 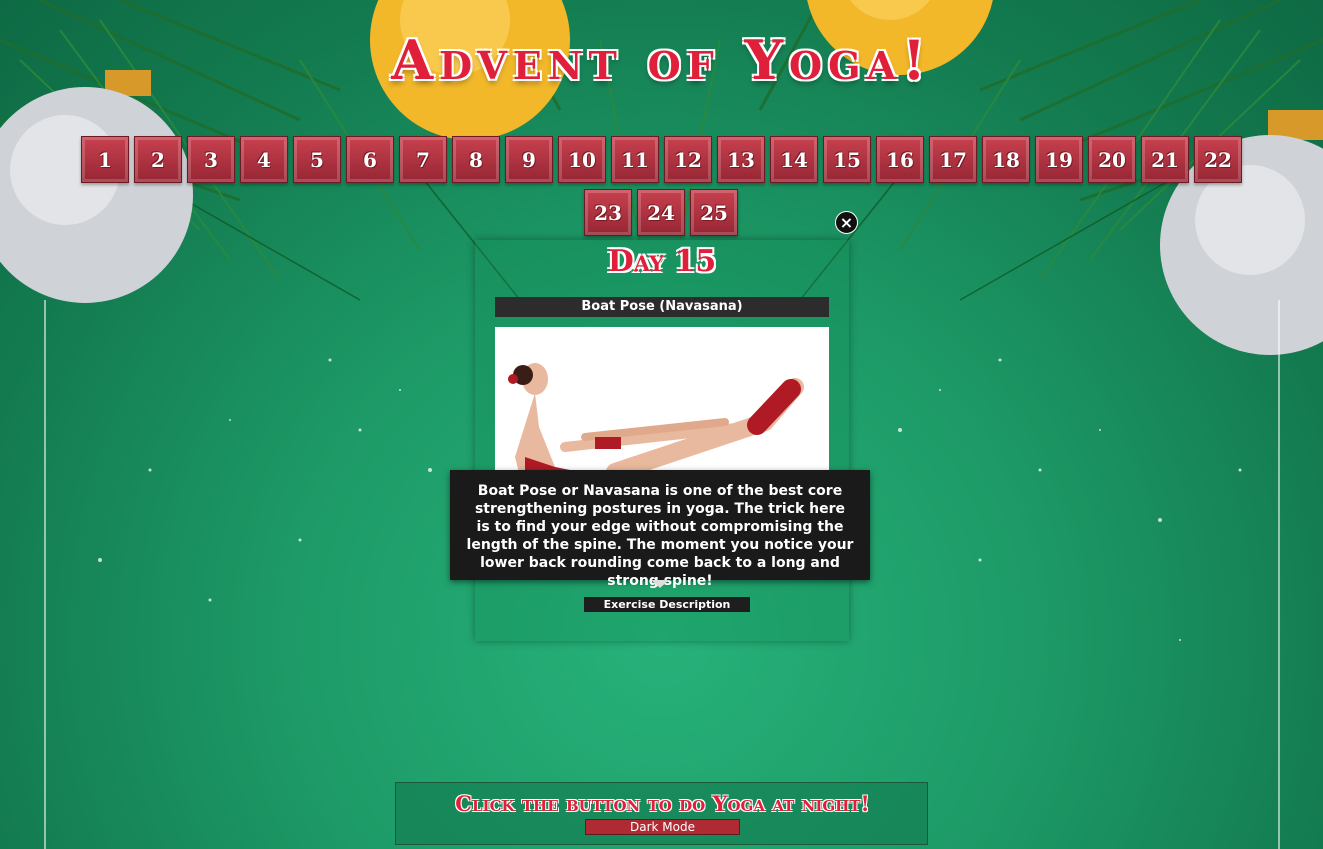 I want to click on day-button-16: 16, so click(x=900, y=159).